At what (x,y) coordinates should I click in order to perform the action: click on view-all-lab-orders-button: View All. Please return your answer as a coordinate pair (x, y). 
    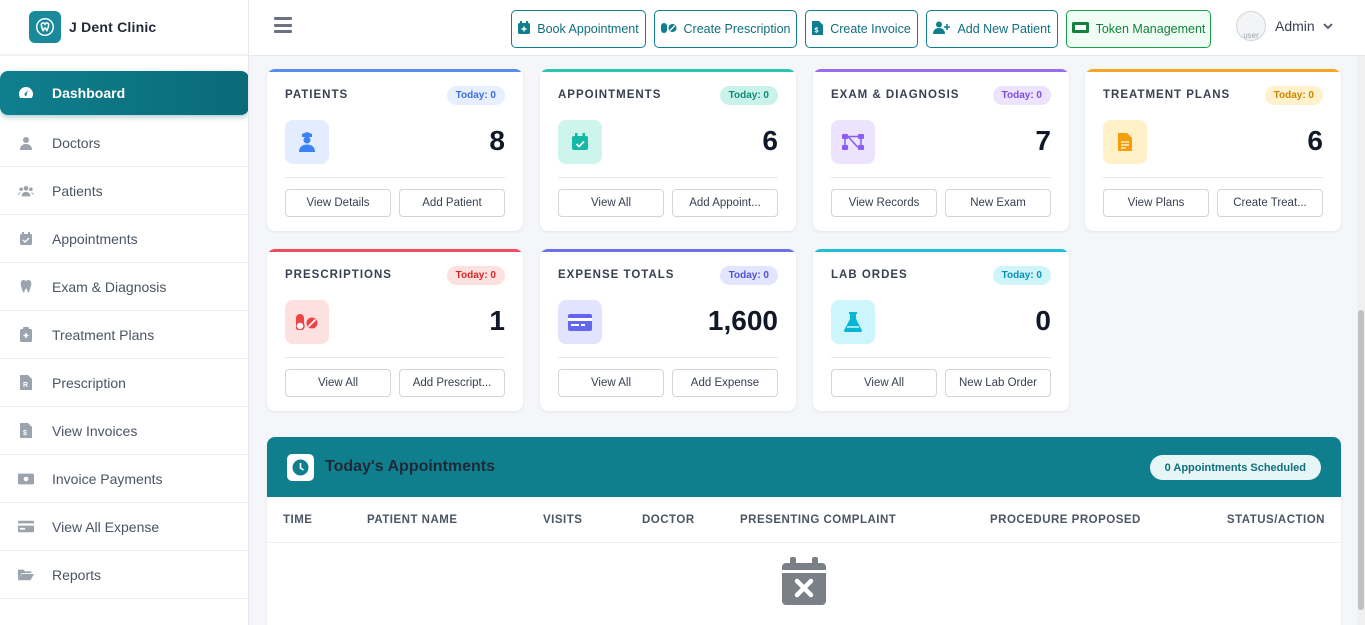
    Looking at the image, I should click on (884, 383).